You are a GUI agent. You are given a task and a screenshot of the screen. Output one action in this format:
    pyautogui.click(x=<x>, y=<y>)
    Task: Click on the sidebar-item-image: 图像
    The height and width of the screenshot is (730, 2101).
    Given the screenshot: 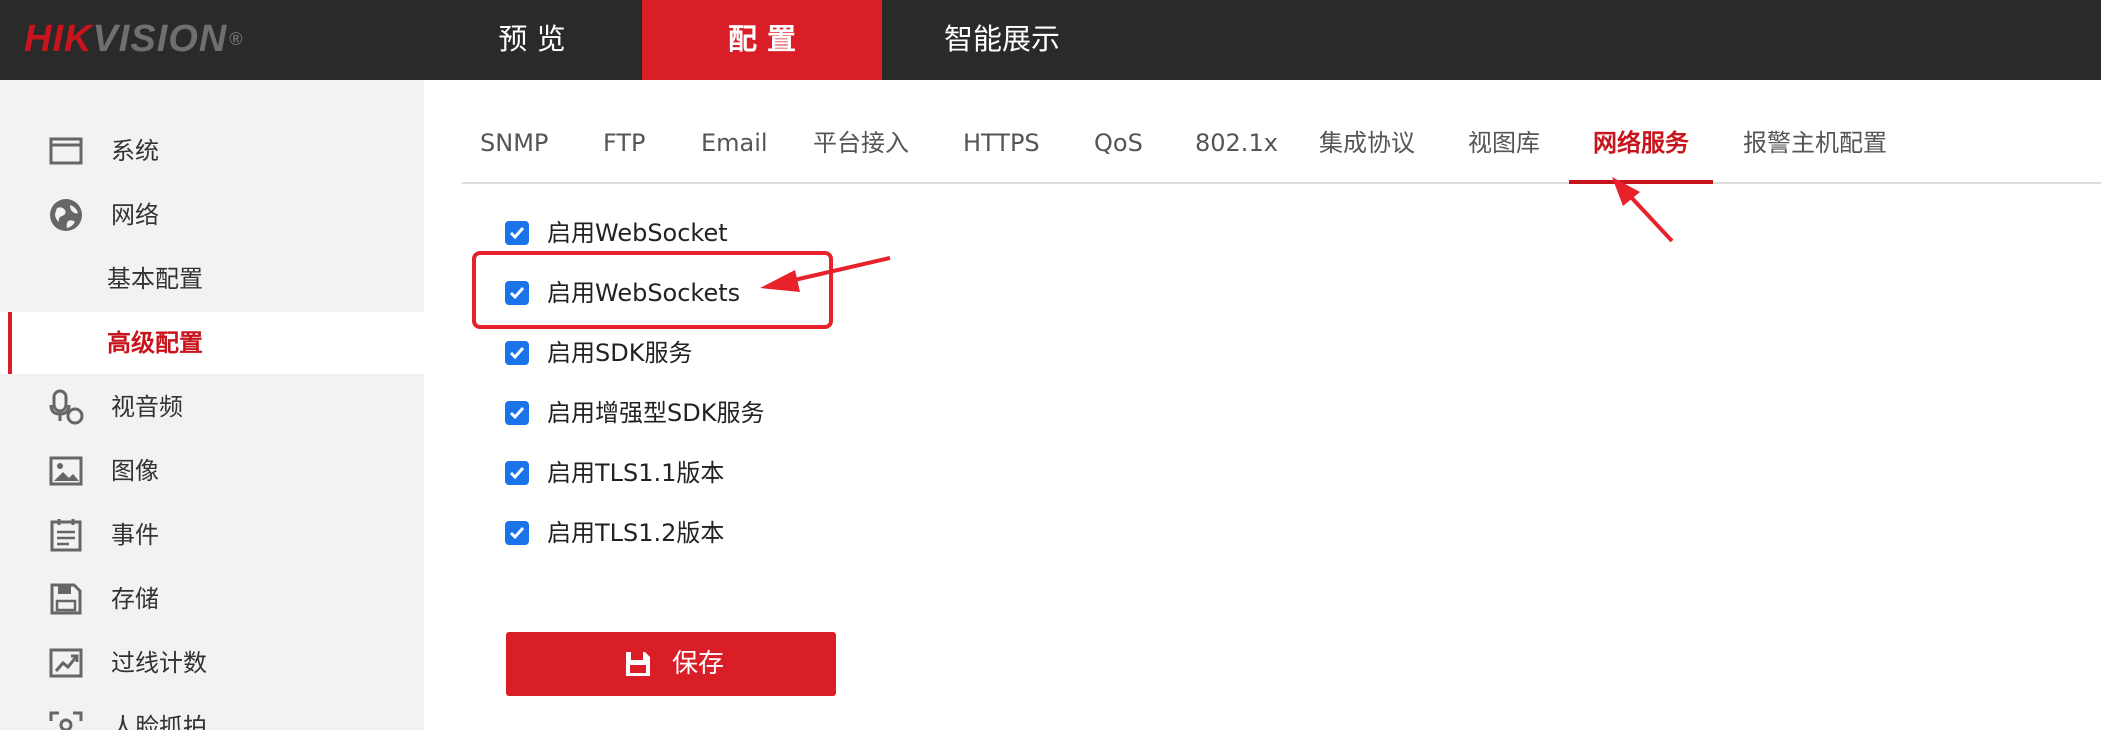 What is the action you would take?
    pyautogui.click(x=212, y=471)
    